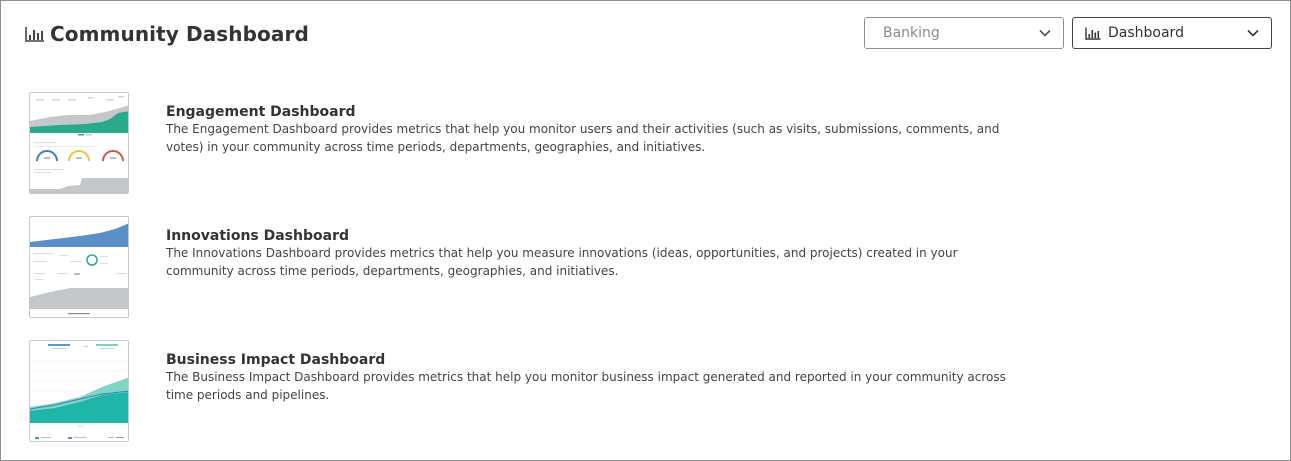  I want to click on community-select: Banking, so click(964, 33).